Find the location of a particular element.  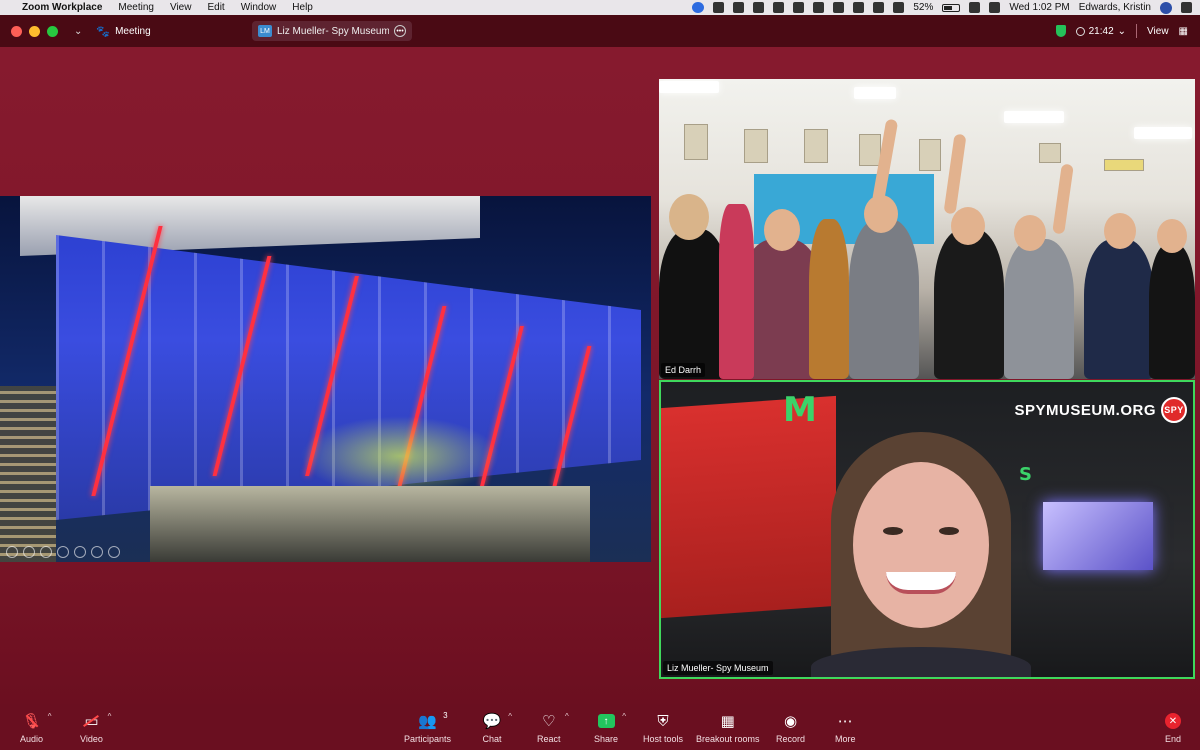

bluetooth-icon is located at coordinates (839, 7).